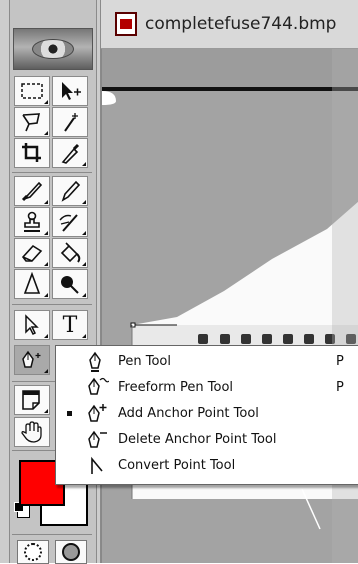  Describe the element at coordinates (207, 362) in the screenshot. I see `menu-item-pen-tool: Pen Tool P` at that location.